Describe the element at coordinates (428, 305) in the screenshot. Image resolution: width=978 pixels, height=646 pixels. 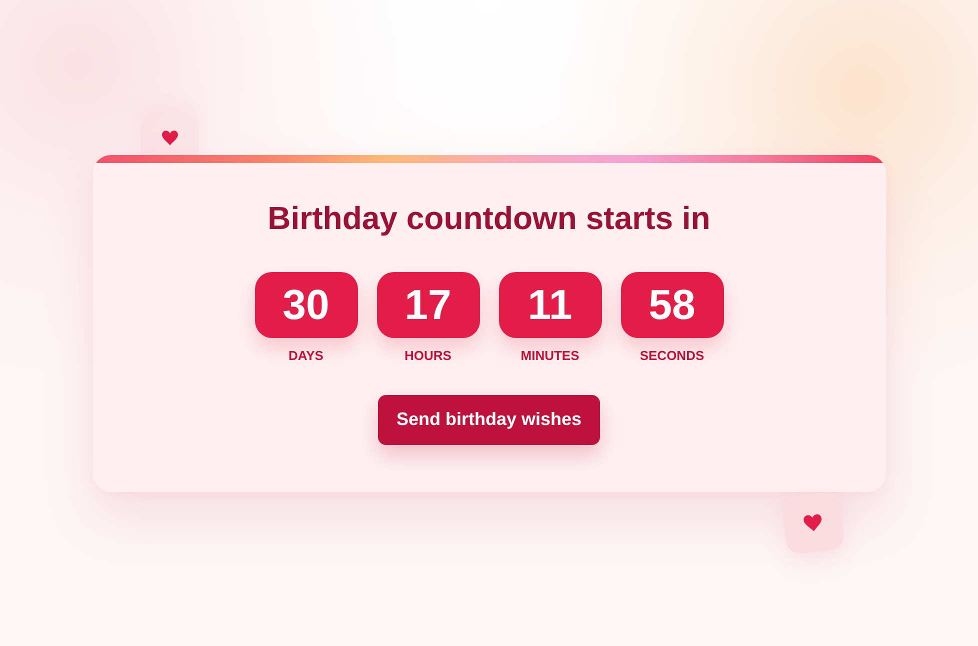
I see `countdown-number: 17` at that location.